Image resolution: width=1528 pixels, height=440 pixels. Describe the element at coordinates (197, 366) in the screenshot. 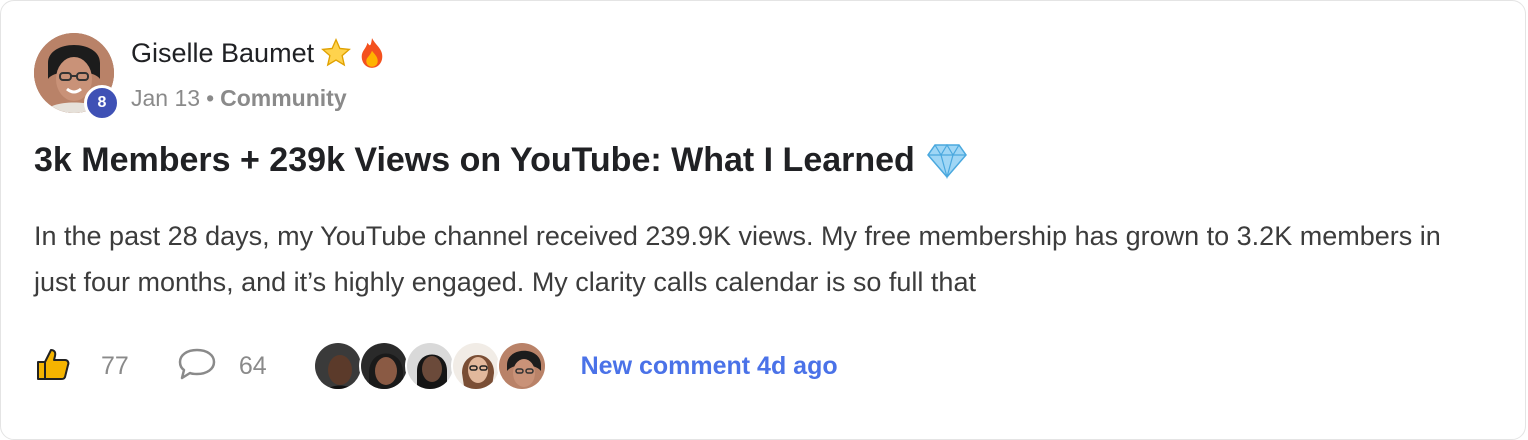

I see `comment-icon` at that location.